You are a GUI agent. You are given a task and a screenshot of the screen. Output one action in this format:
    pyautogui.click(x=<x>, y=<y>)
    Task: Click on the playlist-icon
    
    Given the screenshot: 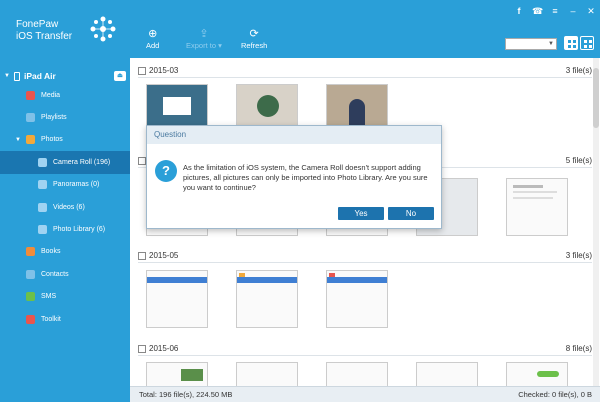 What is the action you would take?
    pyautogui.click(x=30, y=118)
    